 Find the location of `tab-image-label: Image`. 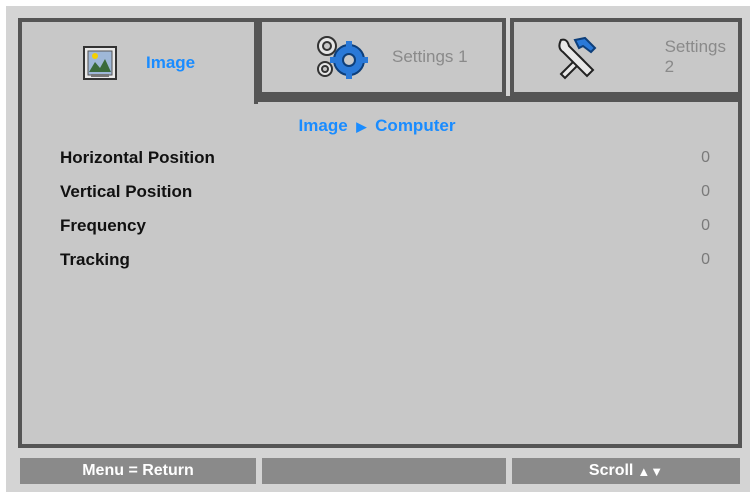

tab-image-label: Image is located at coordinates (171, 62).